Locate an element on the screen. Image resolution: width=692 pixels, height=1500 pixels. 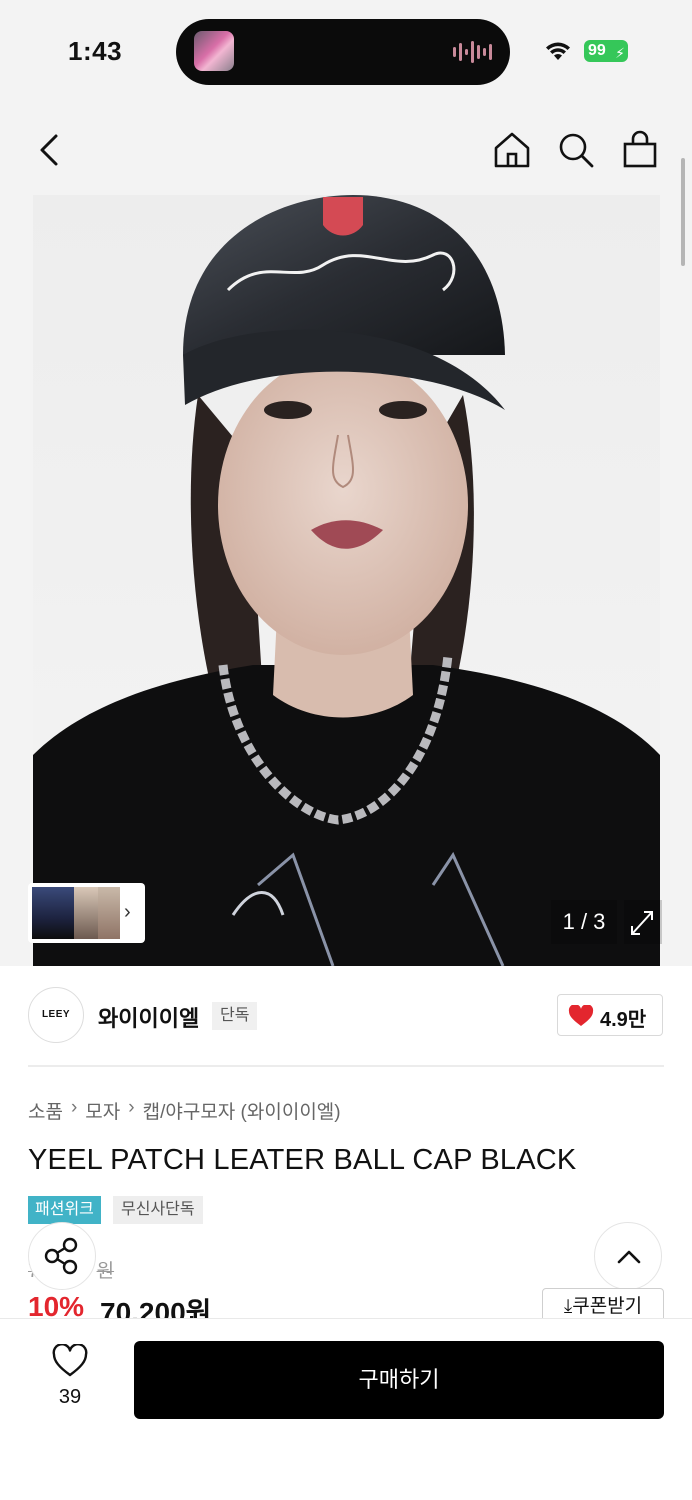
exclusive-badge: 단독 is located at coordinates (235, 1016).